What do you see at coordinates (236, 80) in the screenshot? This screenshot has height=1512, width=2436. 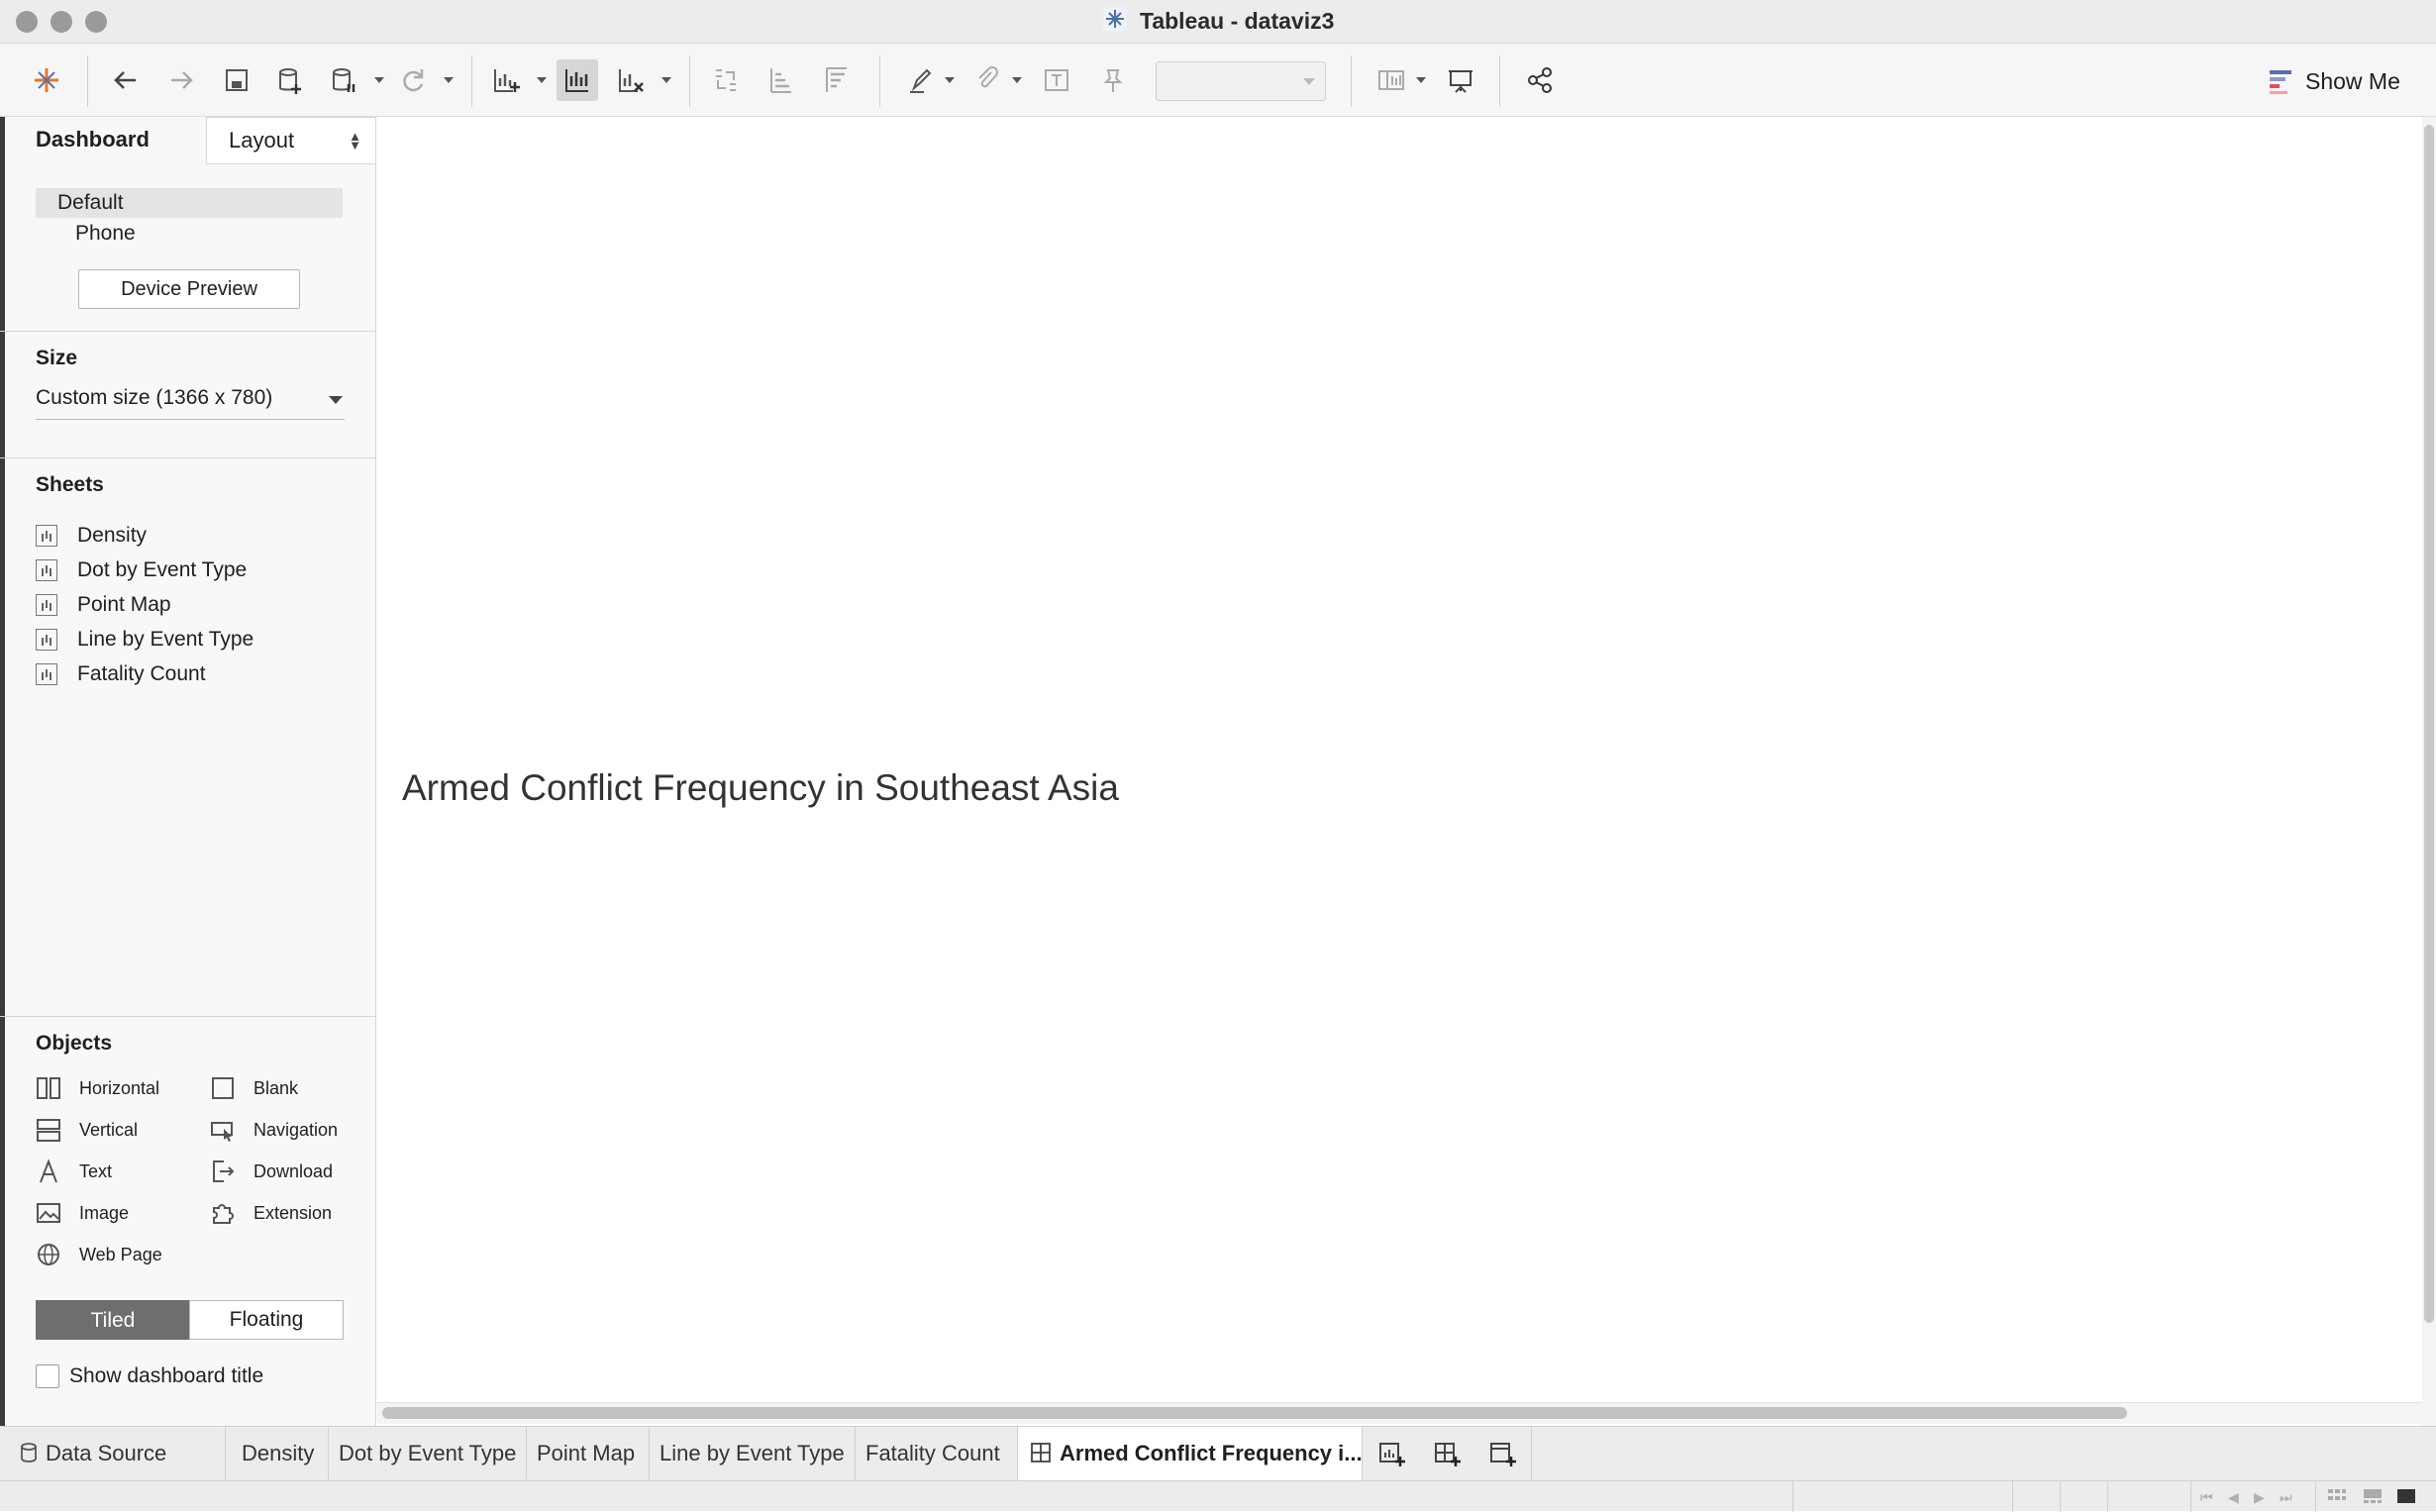 I see `save-icon` at bounding box center [236, 80].